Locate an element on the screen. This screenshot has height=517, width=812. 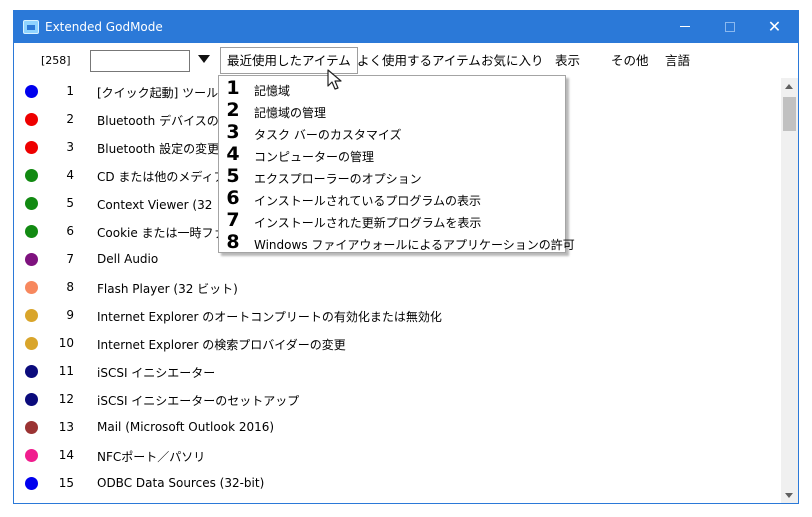
menu-other: その他 is located at coordinates (630, 60).